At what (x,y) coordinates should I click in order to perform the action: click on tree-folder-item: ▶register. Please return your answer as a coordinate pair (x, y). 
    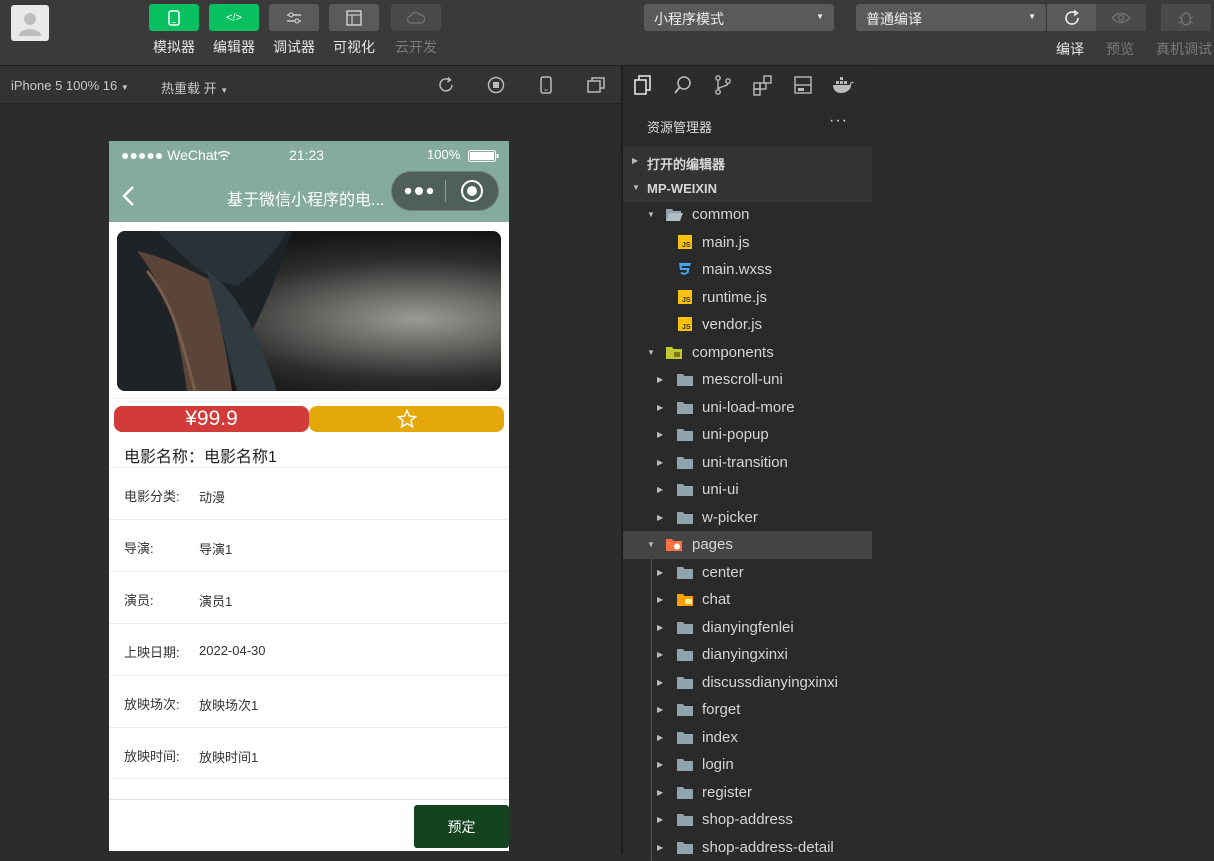
    Looking at the image, I should click on (747, 793).